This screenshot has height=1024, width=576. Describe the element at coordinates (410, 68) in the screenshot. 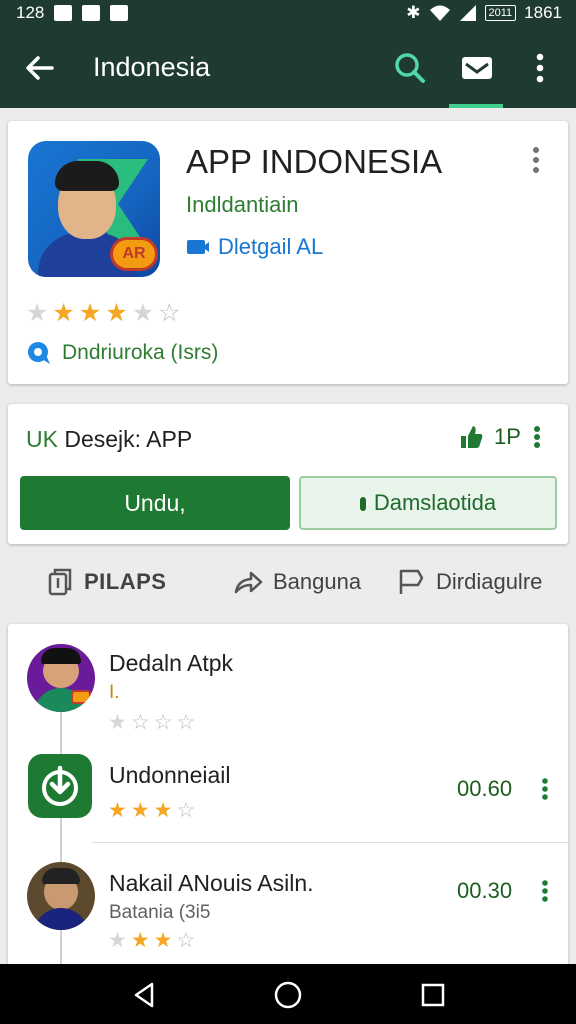

I see `search-icon` at that location.